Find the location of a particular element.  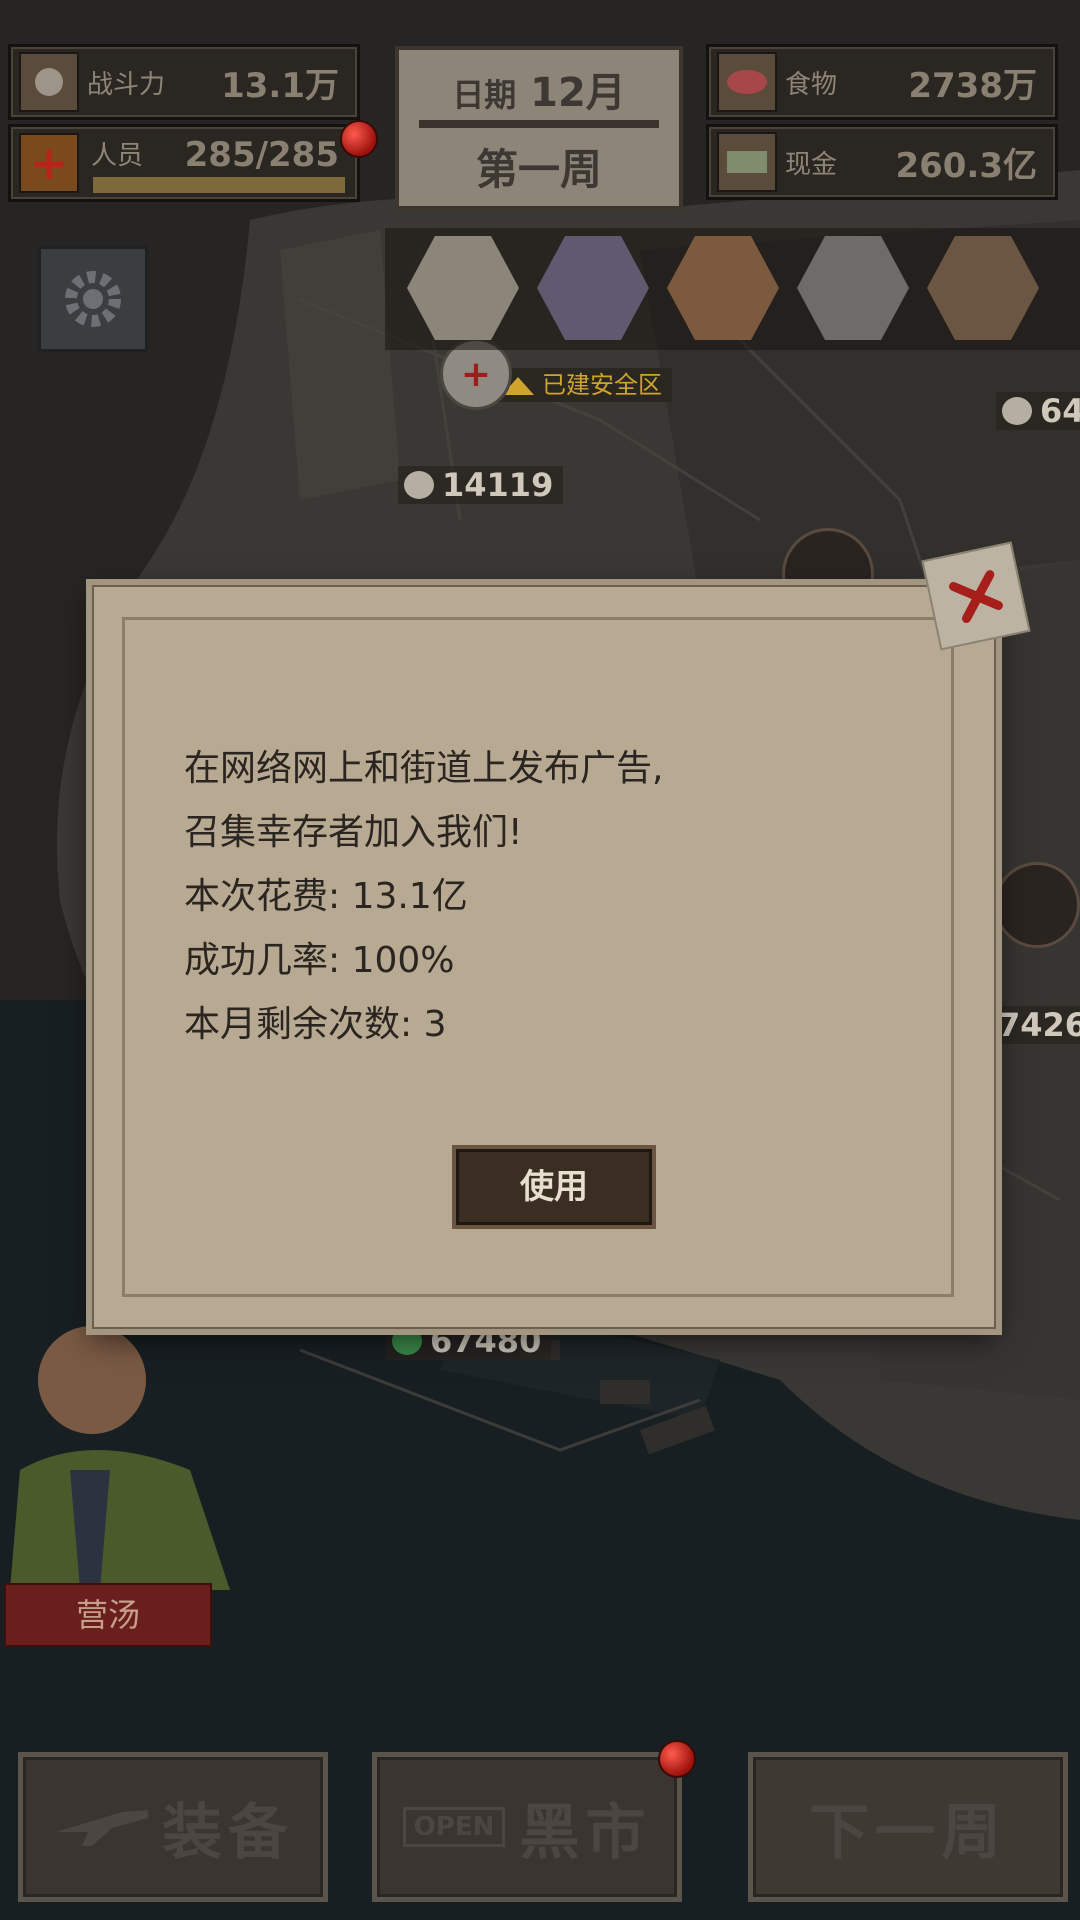

next-week-button: 下一周 is located at coordinates (908, 1827).